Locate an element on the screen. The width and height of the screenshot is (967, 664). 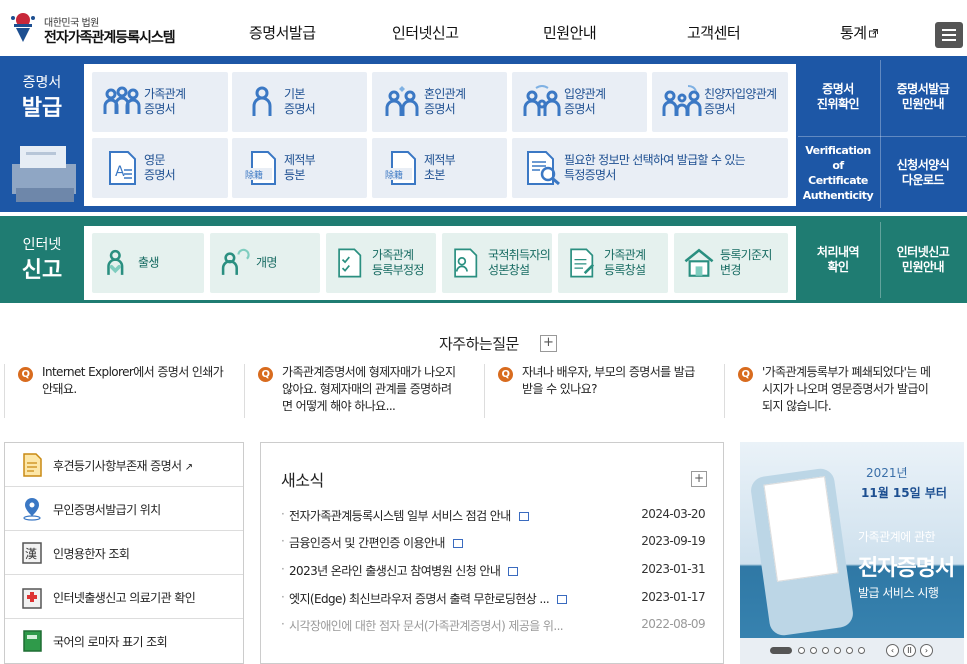
news-more-button: + is located at coordinates (699, 479).